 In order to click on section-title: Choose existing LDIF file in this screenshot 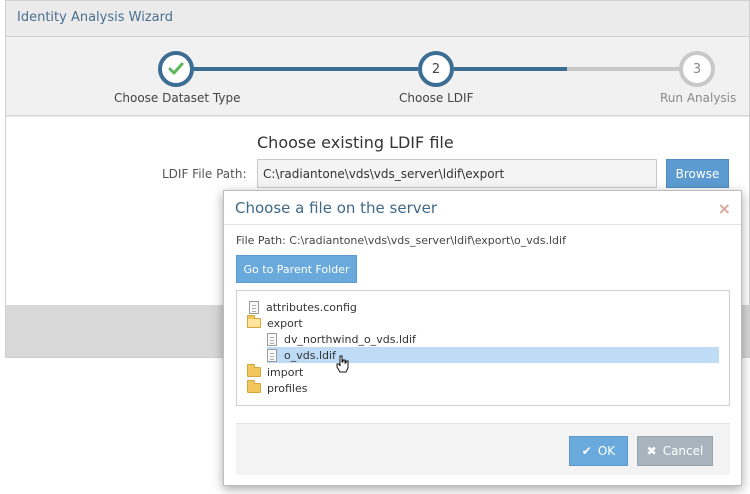, I will do `click(355, 142)`.